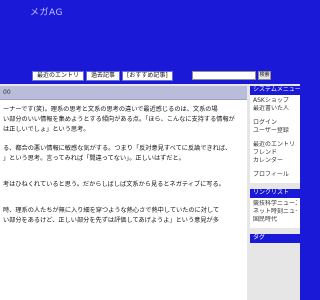  I want to click on entry-paragraph: 」という思考。言ってみれば「間違ってない」。正しいはずだと。, so click(94, 158).